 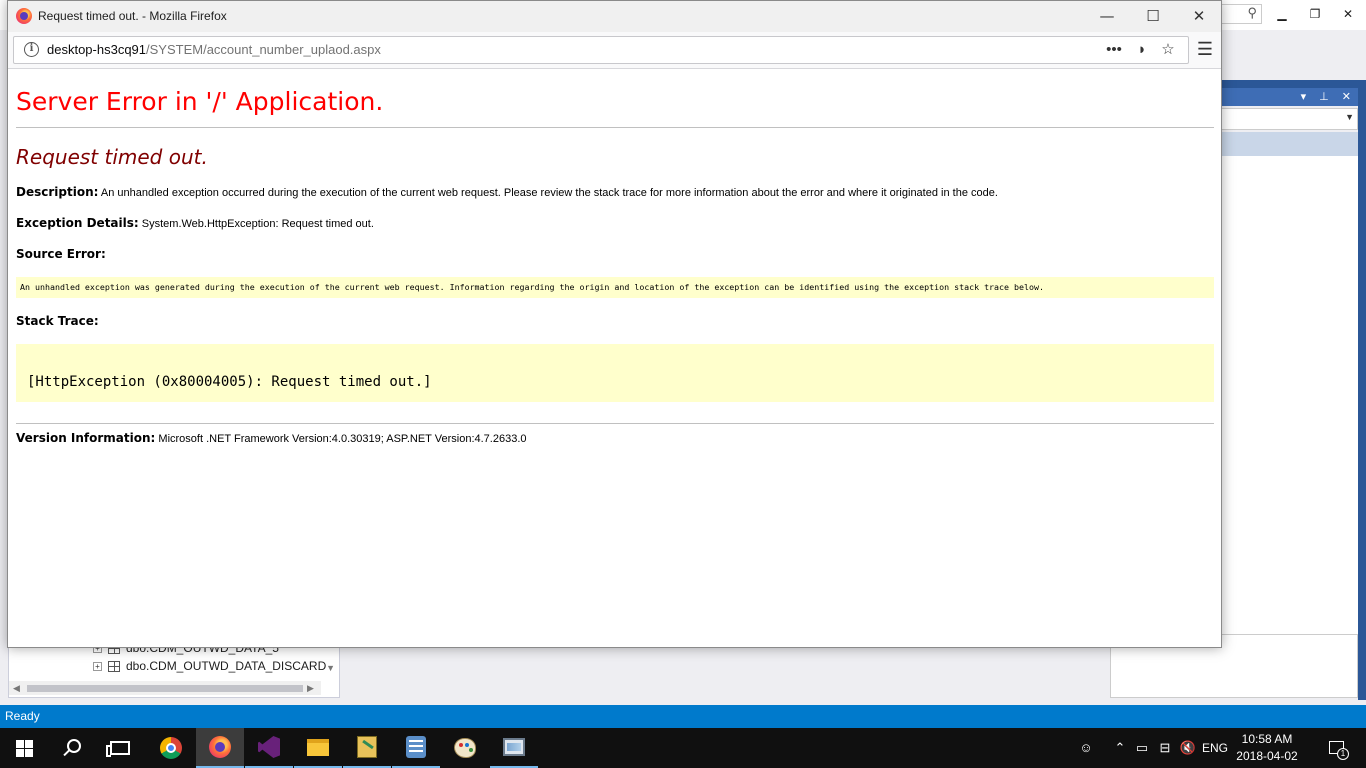 I want to click on url-path: /SYSTEM/account_number_uplaod.aspx, so click(x=263, y=49).